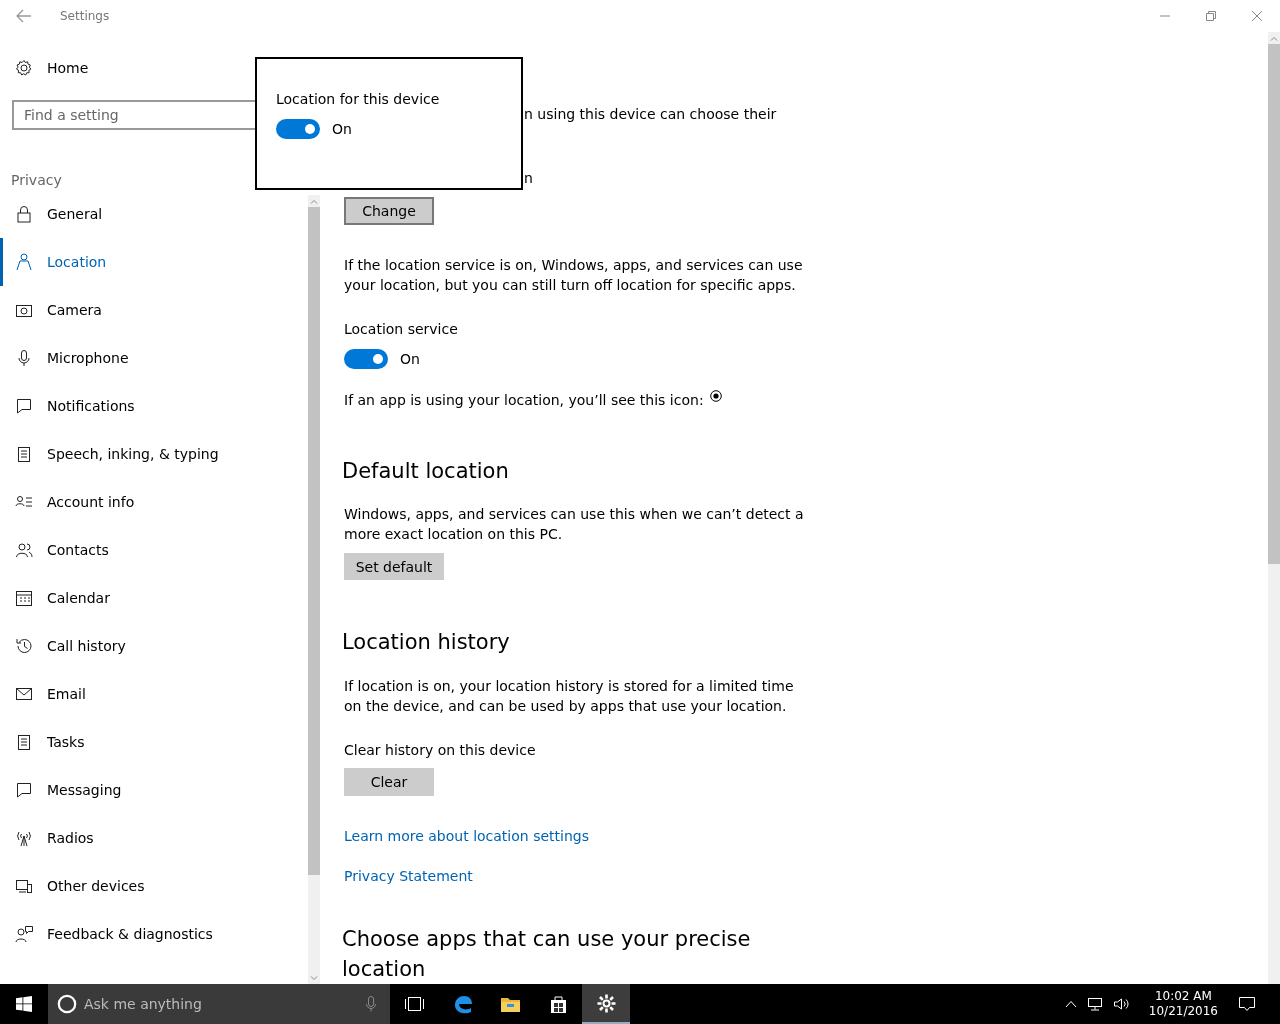  Describe the element at coordinates (574, 524) in the screenshot. I see `description-text: Windows, apps, and services can use this when we can’t detect a more exact location on this PC.` at that location.